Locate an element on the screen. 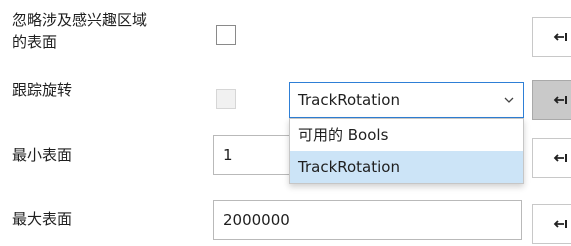  ignore-surfaces-checkbox is located at coordinates (226, 35).